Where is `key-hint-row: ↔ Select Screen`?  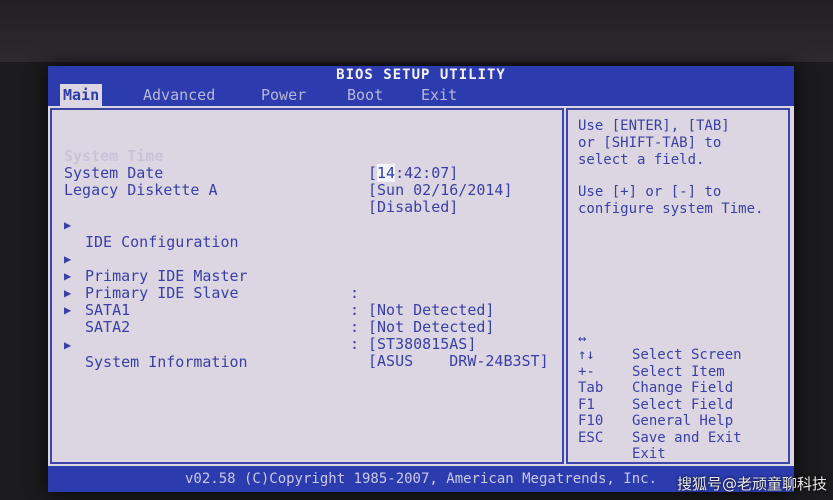 key-hint-row: ↔ Select Screen is located at coordinates (678, 339).